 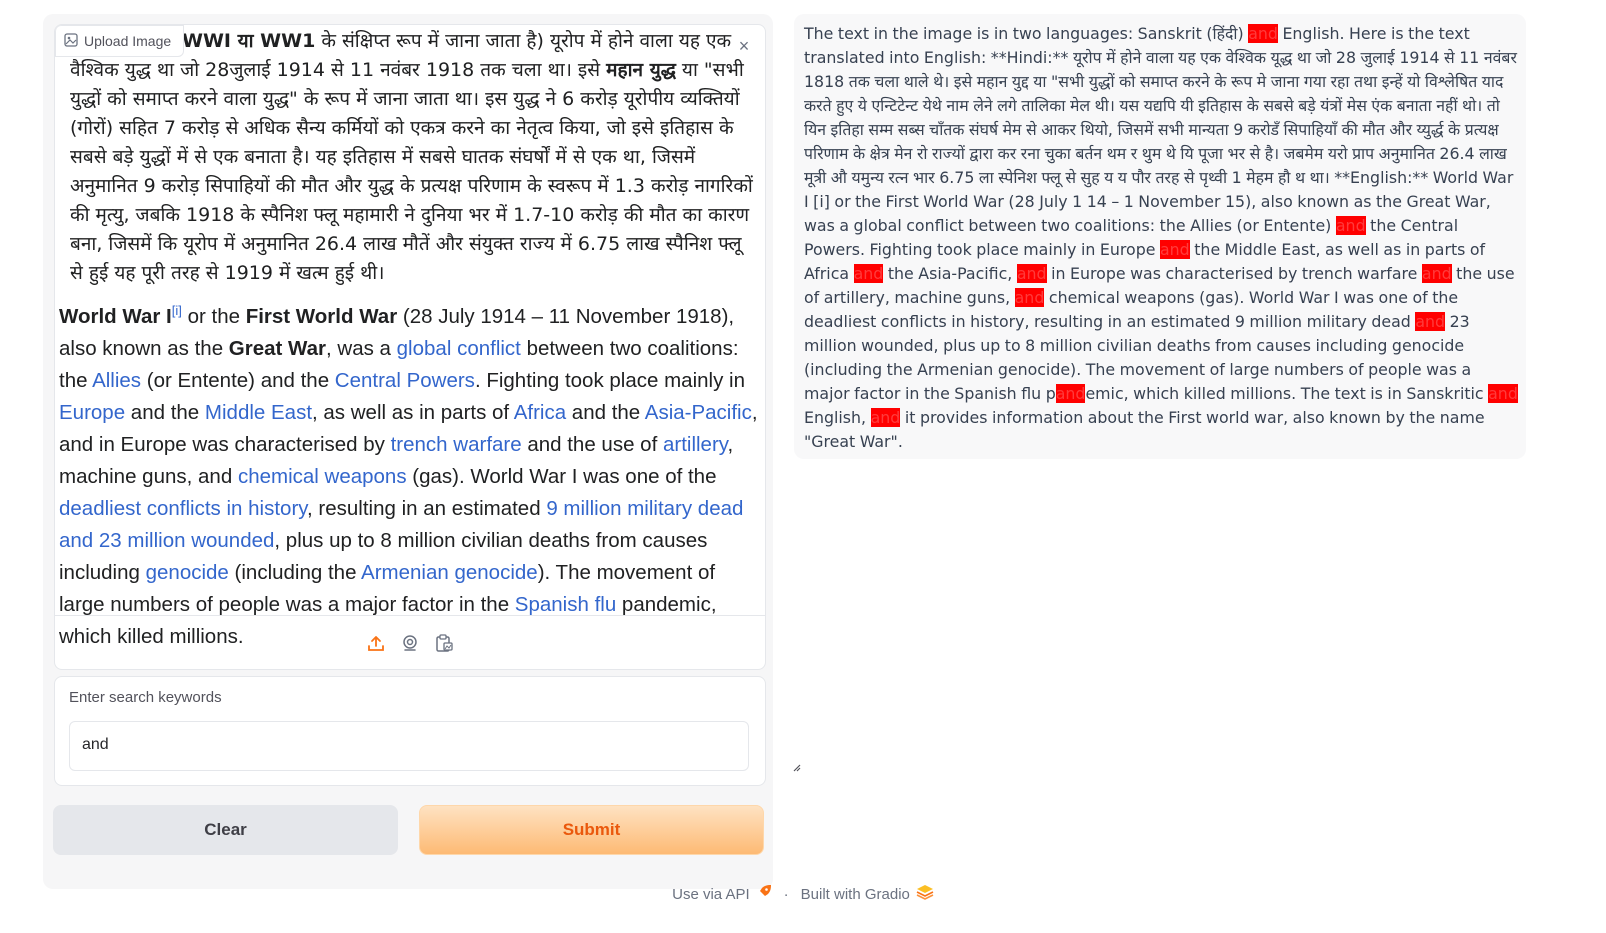 I want to click on image-english-bold: Great War, so click(x=277, y=348).